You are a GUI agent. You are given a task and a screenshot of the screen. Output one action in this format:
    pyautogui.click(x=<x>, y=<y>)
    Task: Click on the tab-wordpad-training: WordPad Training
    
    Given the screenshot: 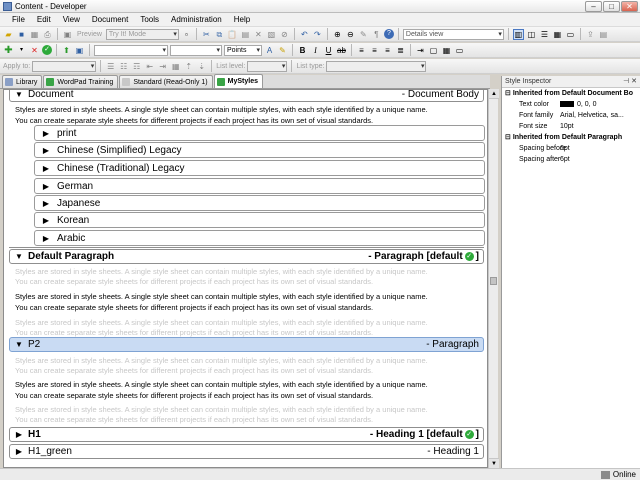 What is the action you would take?
    pyautogui.click(x=81, y=81)
    